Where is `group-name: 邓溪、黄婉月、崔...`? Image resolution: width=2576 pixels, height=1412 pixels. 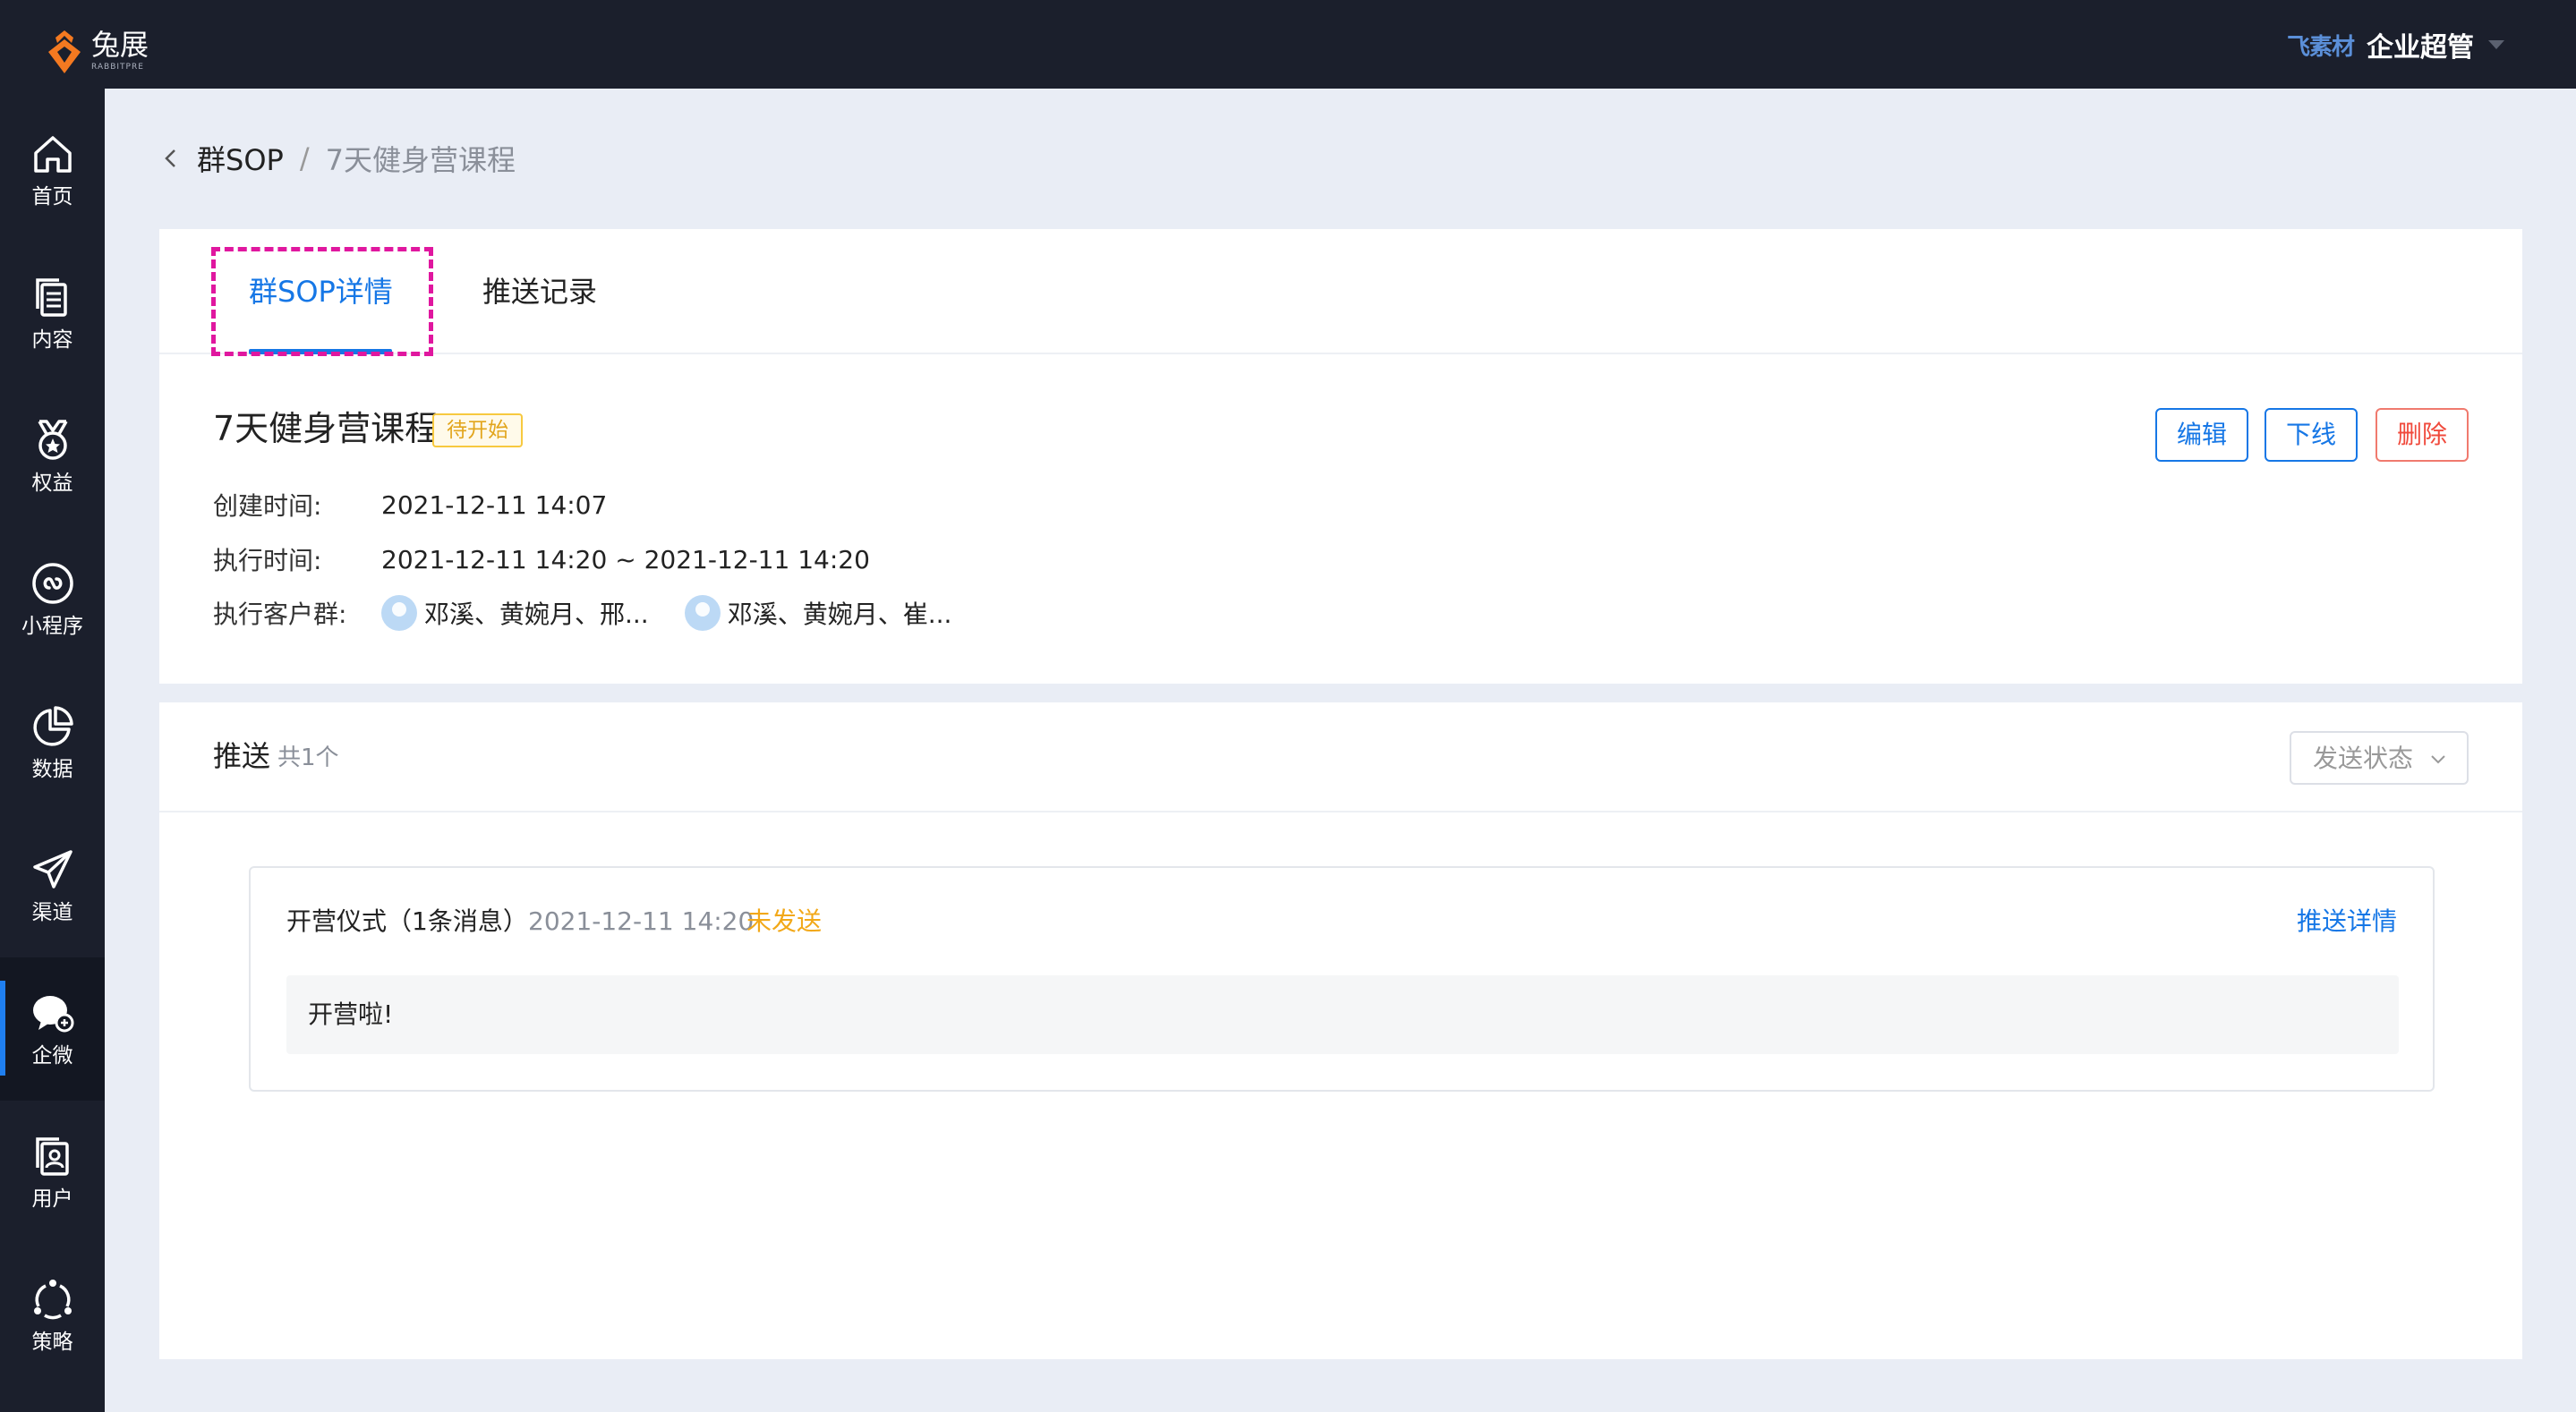
group-name: 邓溪、黄婉月、崔... is located at coordinates (839, 614).